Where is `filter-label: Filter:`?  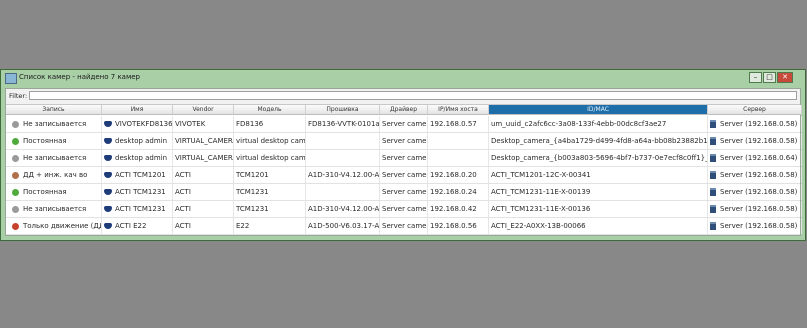
filter-label: Filter: is located at coordinates (18, 96).